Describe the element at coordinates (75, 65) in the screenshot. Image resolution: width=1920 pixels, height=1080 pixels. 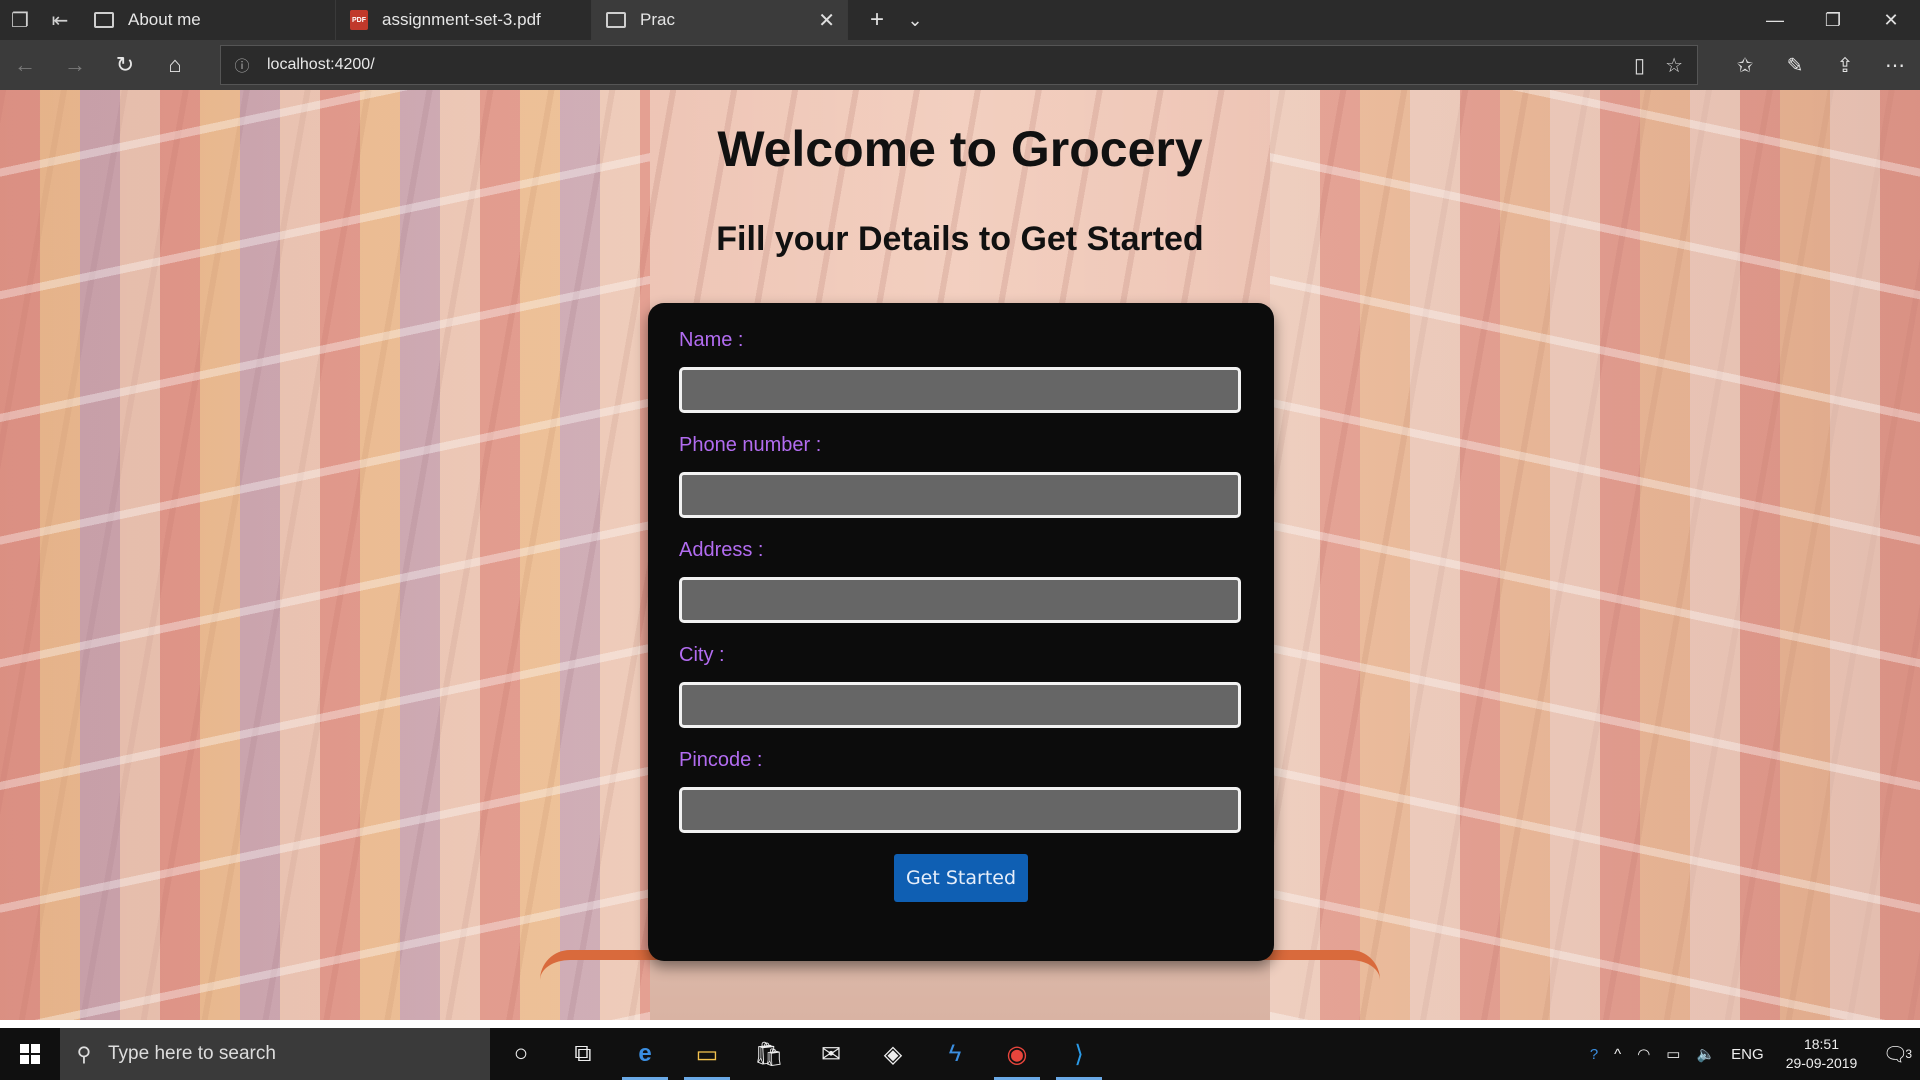
I see `forward-arrow-icon: →` at that location.